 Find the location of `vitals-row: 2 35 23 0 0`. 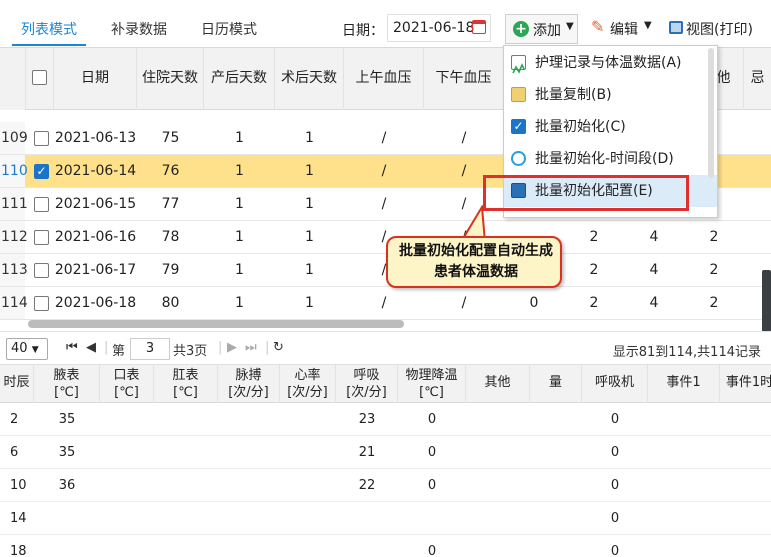

vitals-row: 2 35 23 0 0 is located at coordinates (385, 419).